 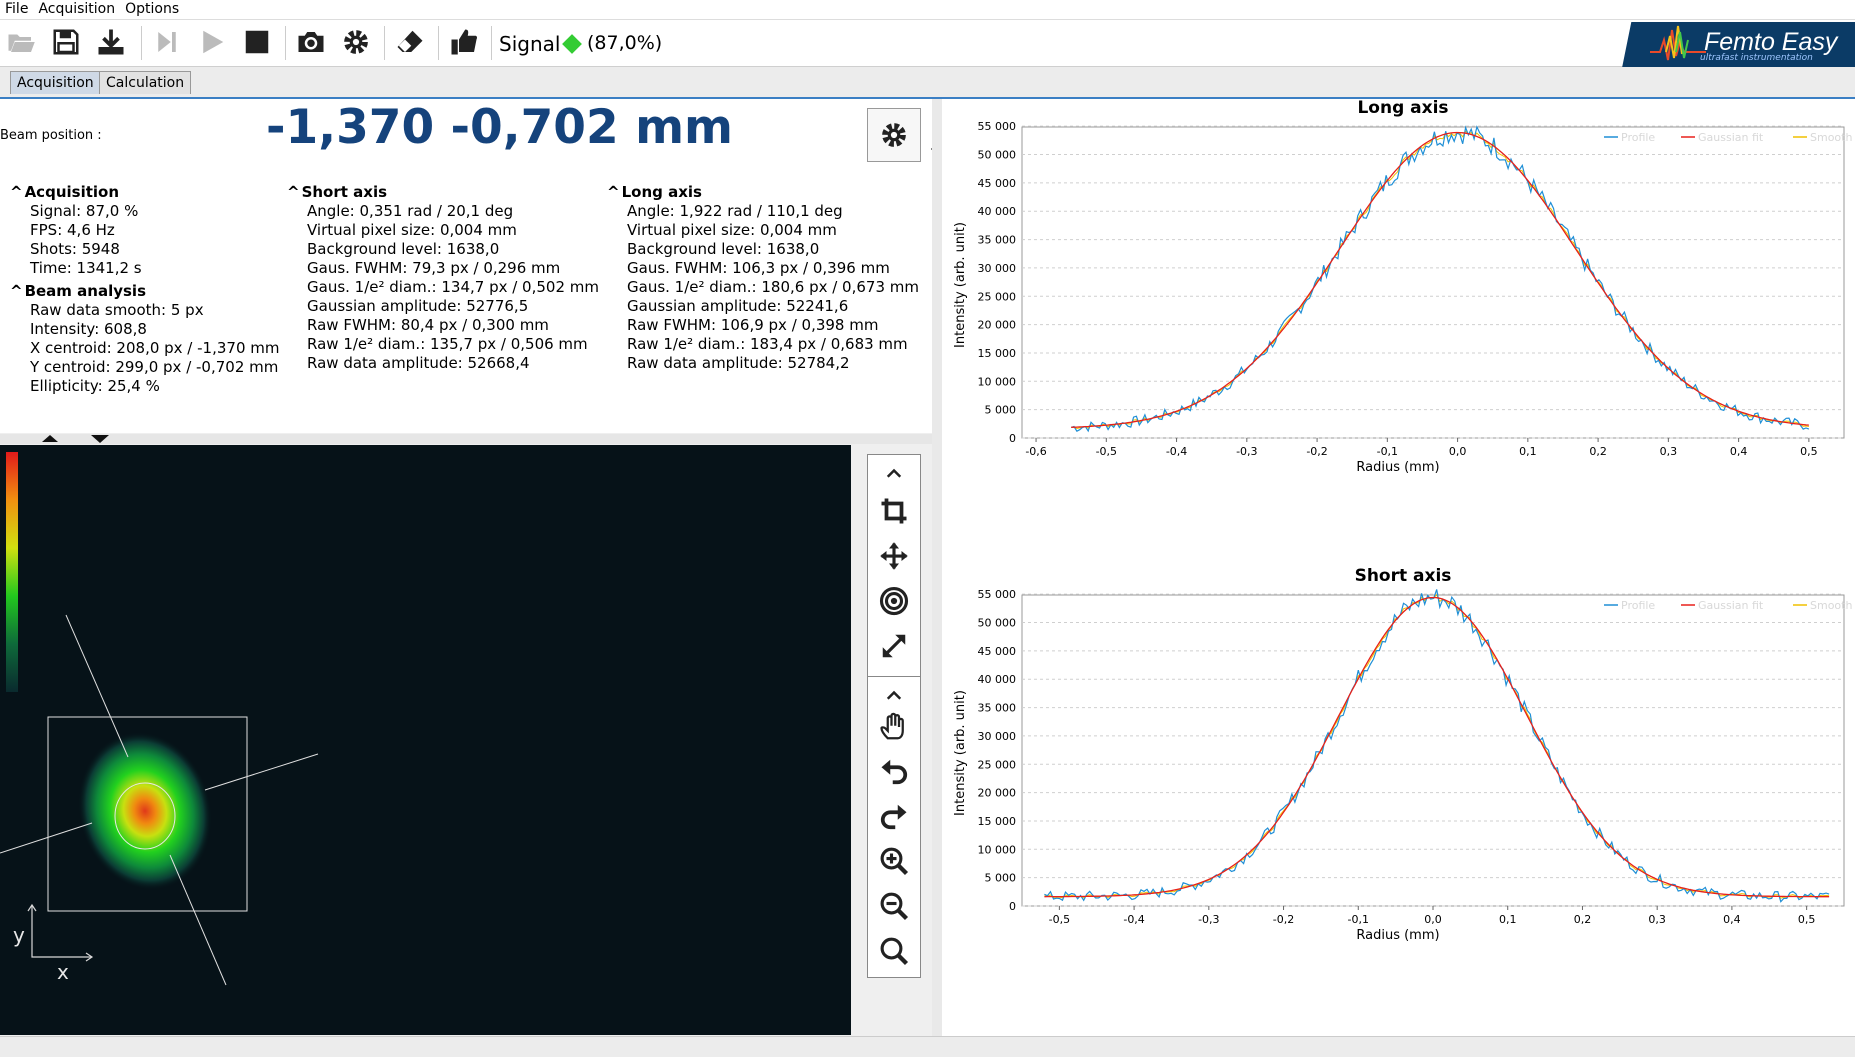 I want to click on menu-acquisition: Acquisition, so click(x=76, y=9).